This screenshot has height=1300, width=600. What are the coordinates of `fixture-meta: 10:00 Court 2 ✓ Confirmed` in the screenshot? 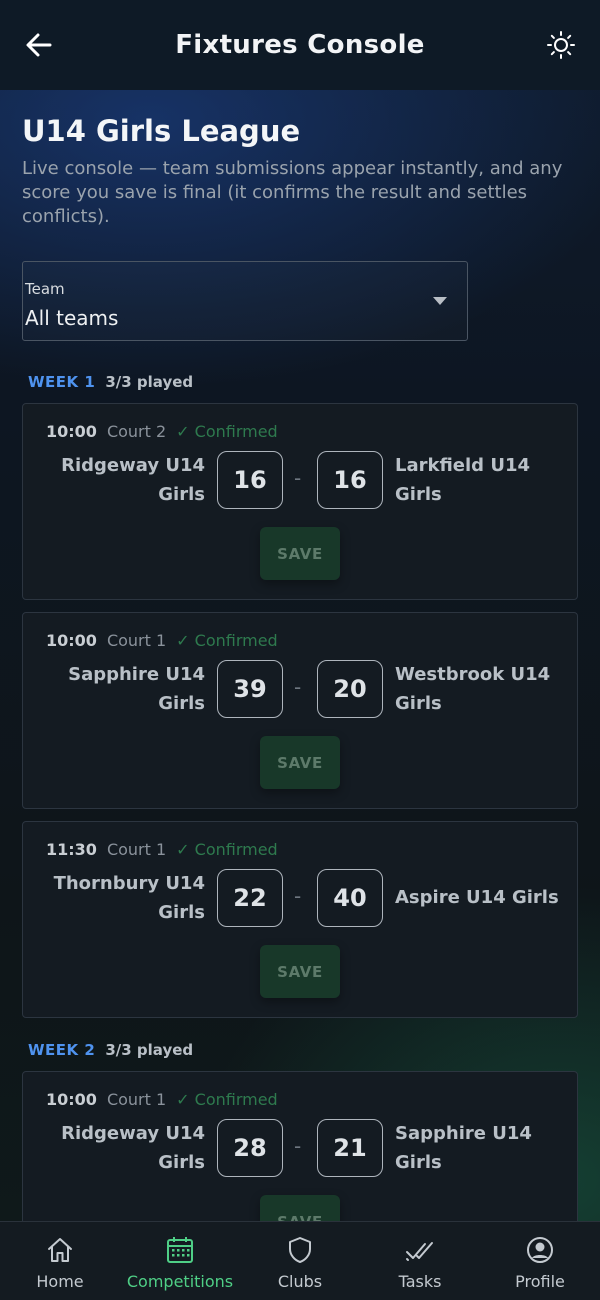 It's located at (162, 431).